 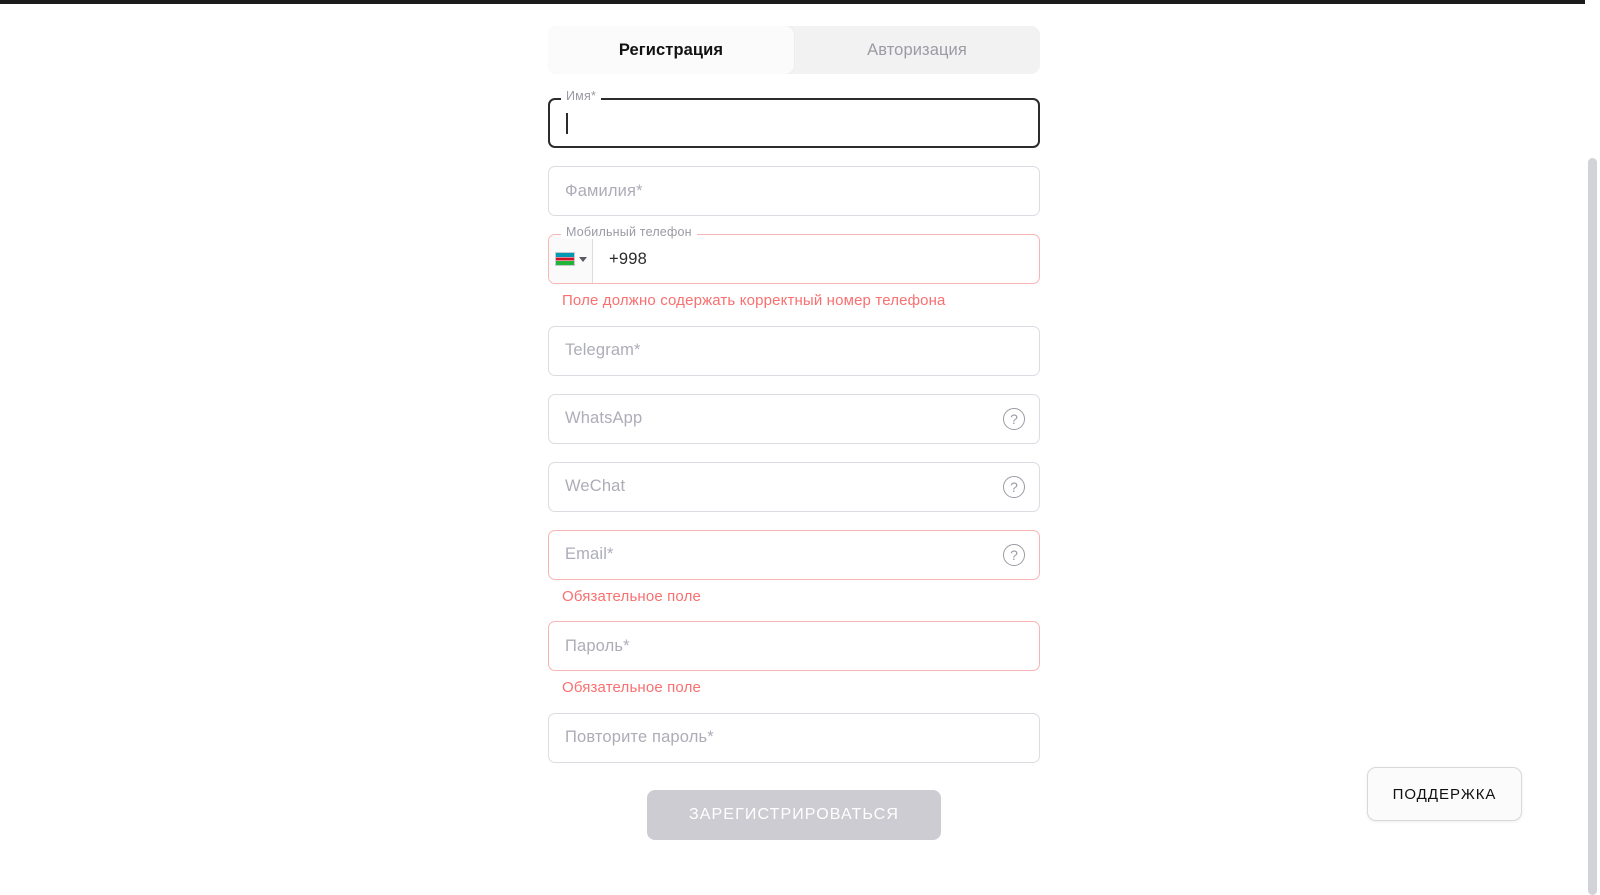 I want to click on chevron-down-icon, so click(x=582, y=259).